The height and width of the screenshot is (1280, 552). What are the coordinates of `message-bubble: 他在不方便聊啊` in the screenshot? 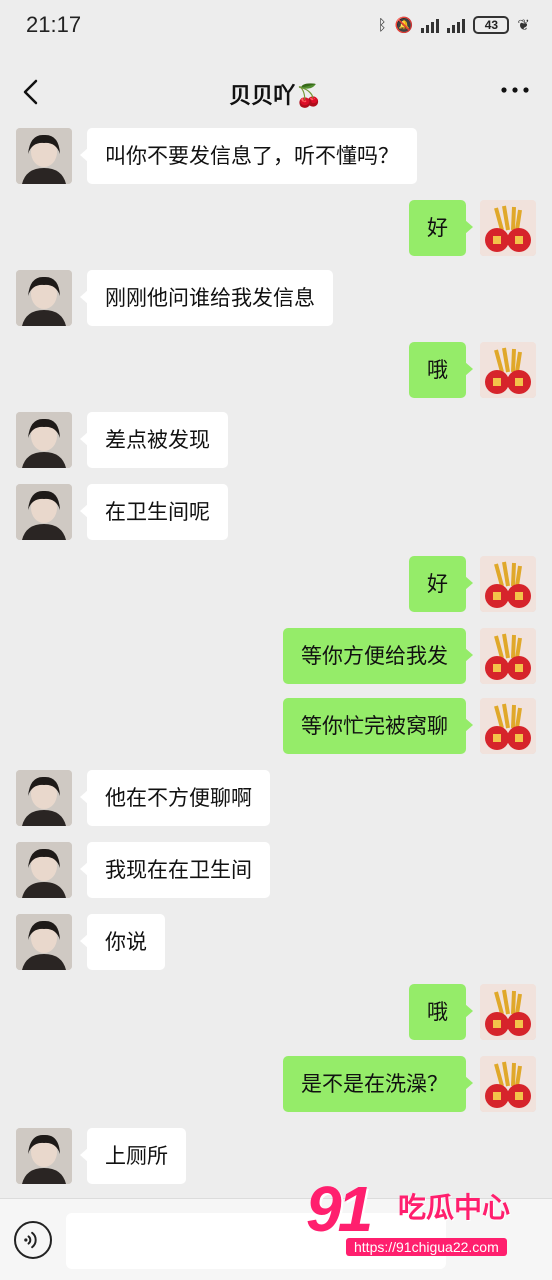 It's located at (175, 798).